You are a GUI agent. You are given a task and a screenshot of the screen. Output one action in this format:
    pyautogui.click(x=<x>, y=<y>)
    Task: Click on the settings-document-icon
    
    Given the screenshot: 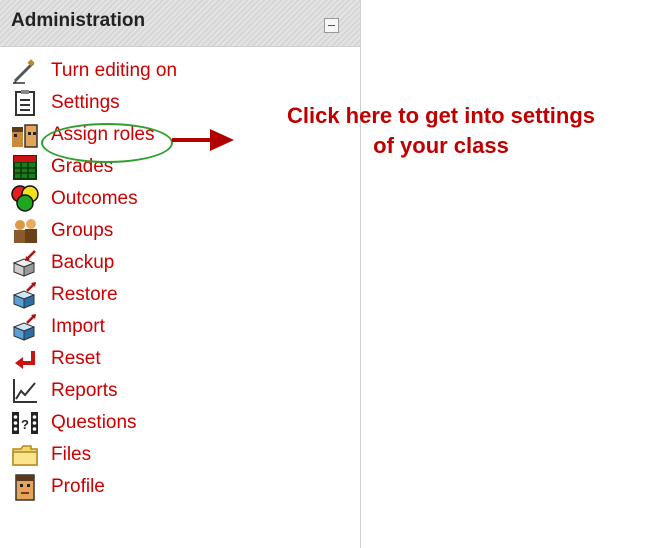 What is the action you would take?
    pyautogui.click(x=26, y=103)
    